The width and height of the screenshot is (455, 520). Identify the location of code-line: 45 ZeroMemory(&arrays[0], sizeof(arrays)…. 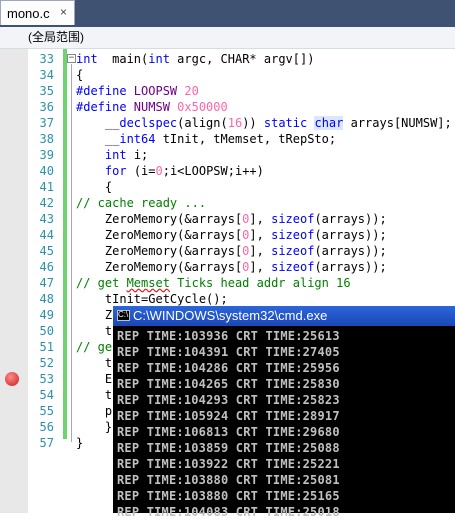
(227, 251).